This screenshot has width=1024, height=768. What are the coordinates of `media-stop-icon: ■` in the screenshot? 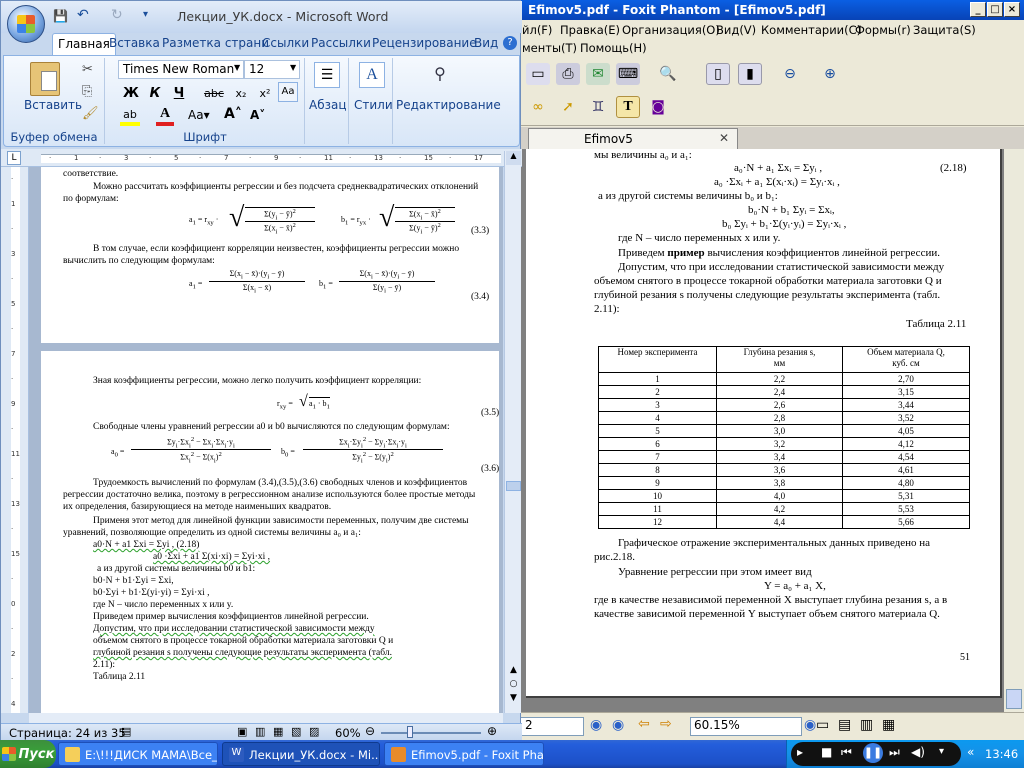 It's located at (826, 752).